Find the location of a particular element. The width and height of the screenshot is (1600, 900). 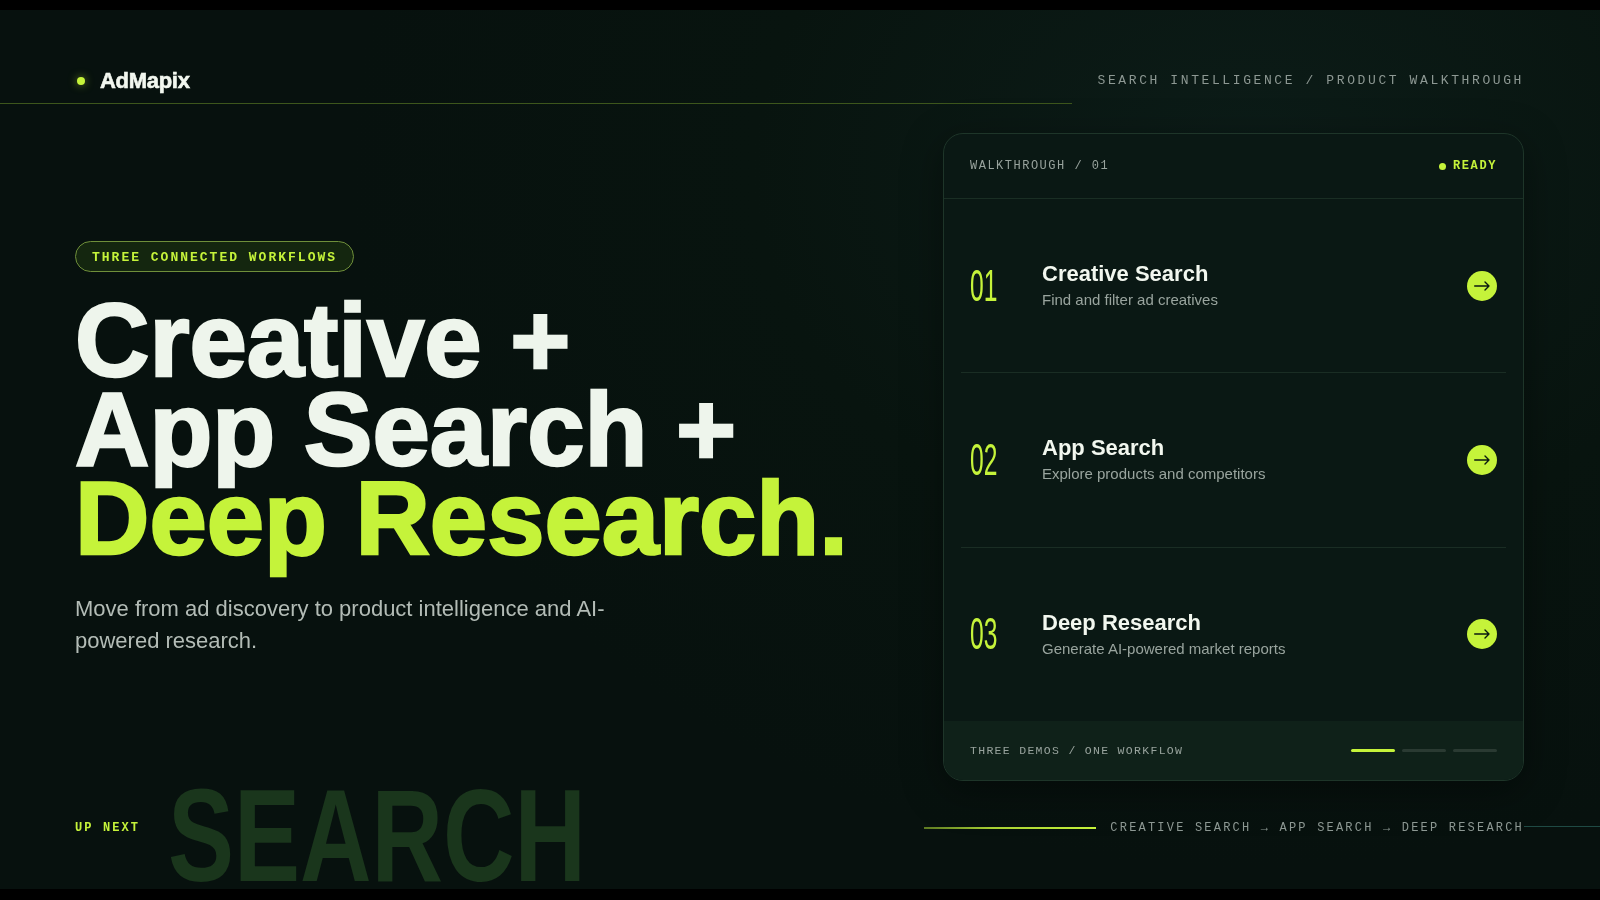

card-label: WALKTHROUGH / 01 is located at coordinates (1040, 166).